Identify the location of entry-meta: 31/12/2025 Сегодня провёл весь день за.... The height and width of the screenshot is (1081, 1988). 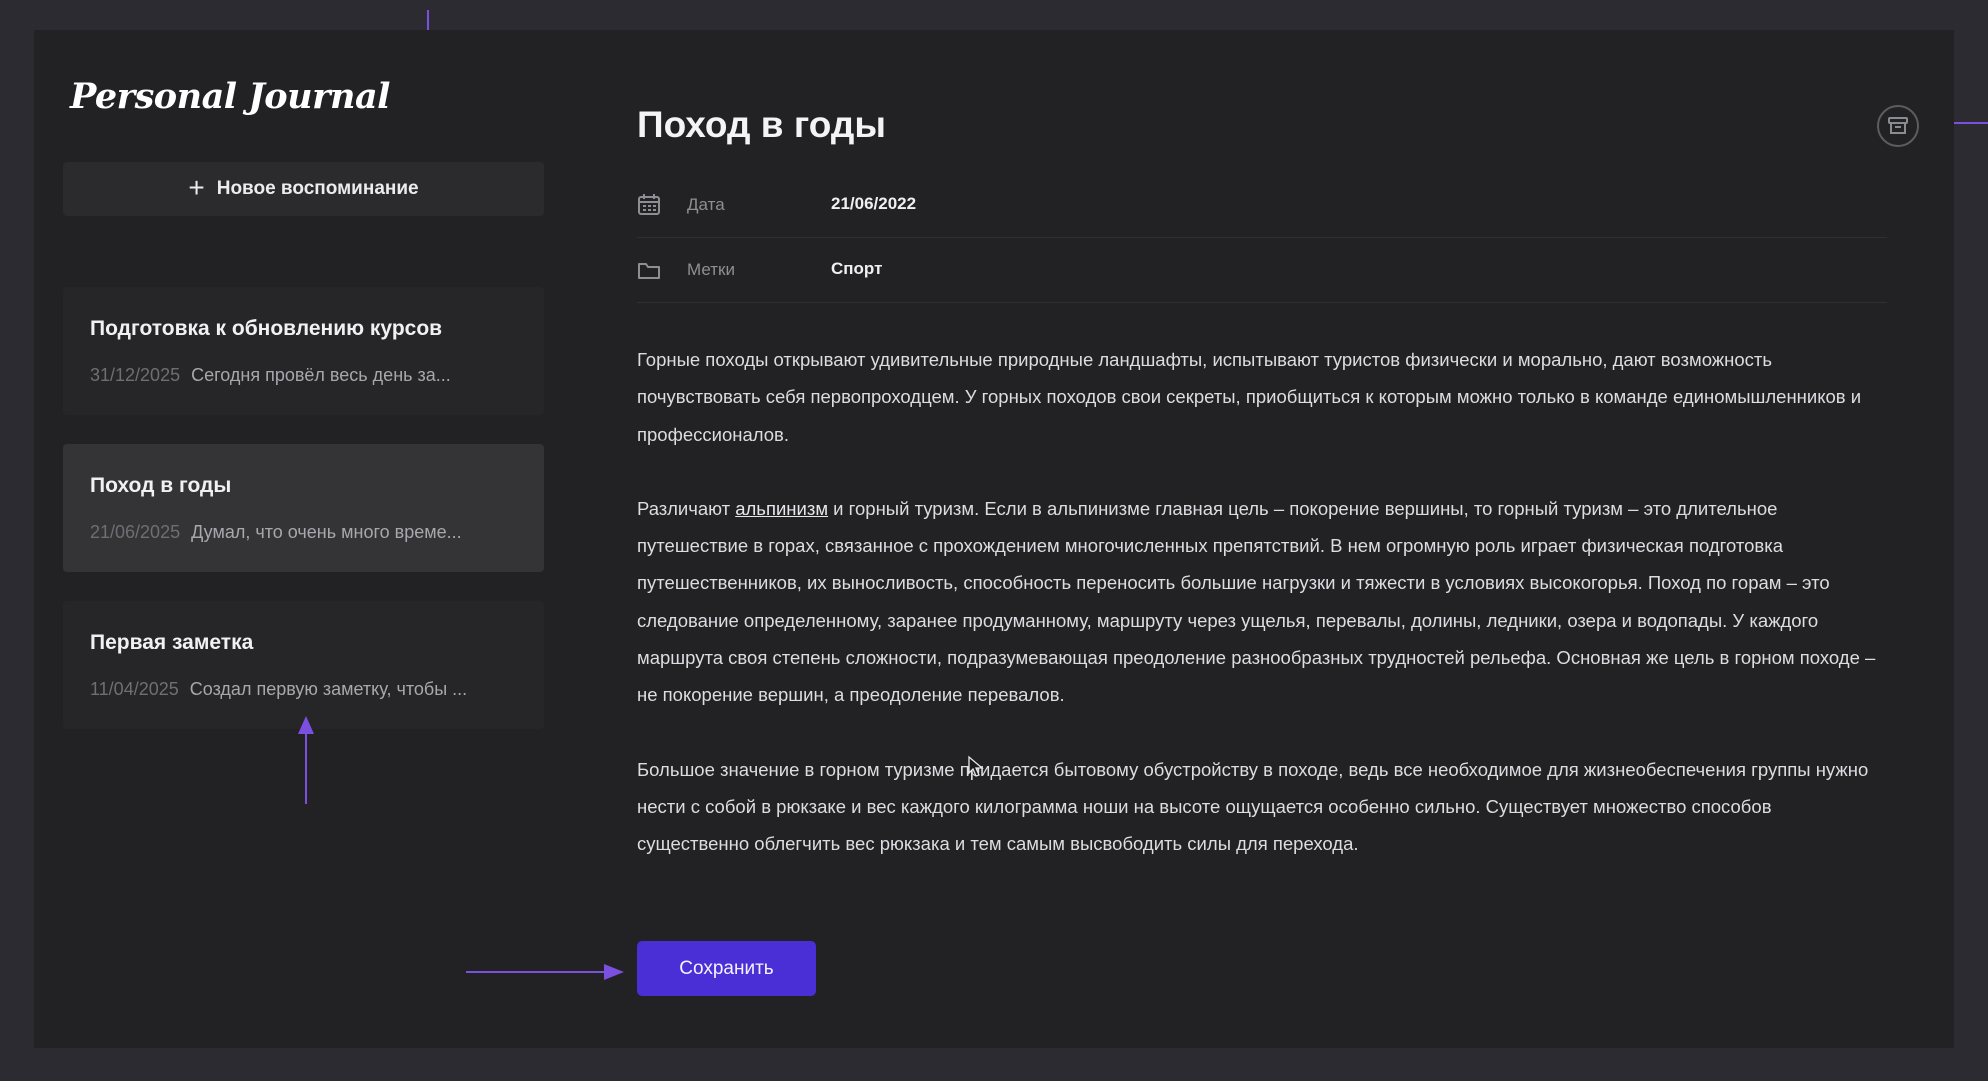
(303, 375).